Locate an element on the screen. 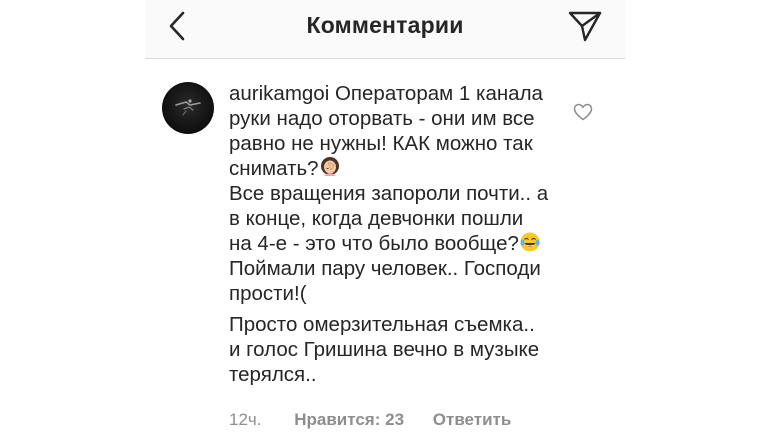  comment-text-part-3: Поймали пару человек.. Господи прости!( is located at coordinates (385, 281).